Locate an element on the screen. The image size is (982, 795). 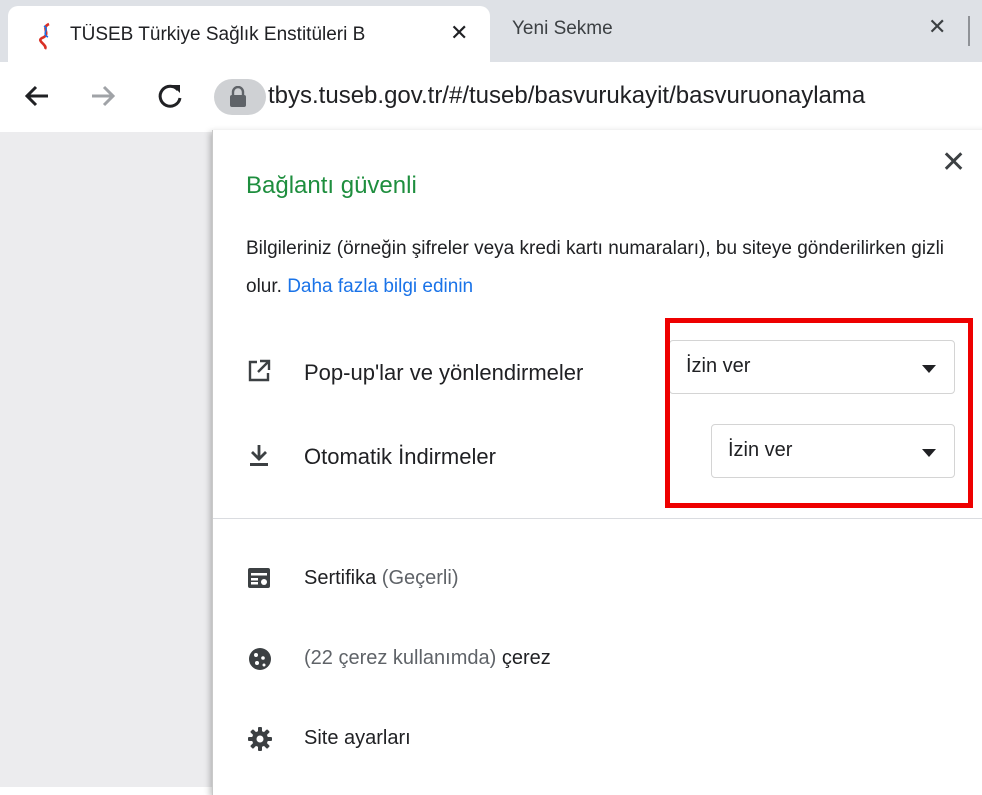
tuseb-logo-icon is located at coordinates (44, 36).